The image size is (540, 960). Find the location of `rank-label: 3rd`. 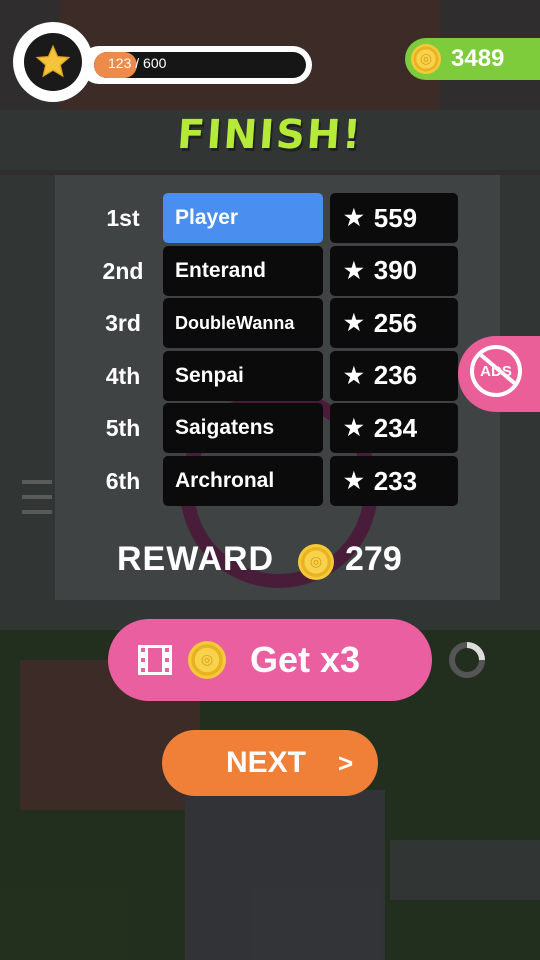

rank-label: 3rd is located at coordinates (123, 323).